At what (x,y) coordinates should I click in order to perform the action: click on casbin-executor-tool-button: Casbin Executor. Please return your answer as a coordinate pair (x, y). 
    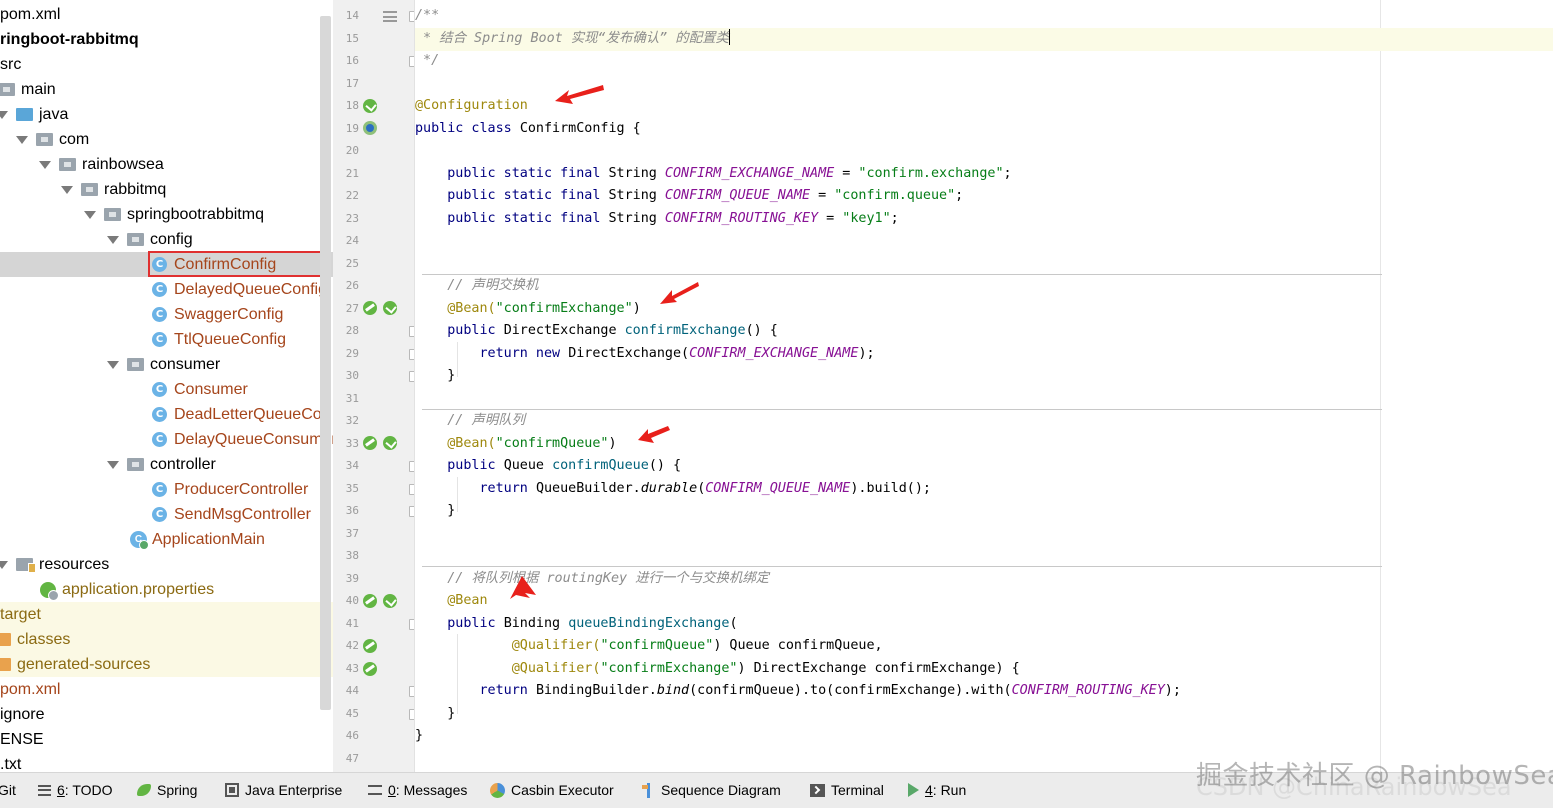
    Looking at the image, I should click on (552, 790).